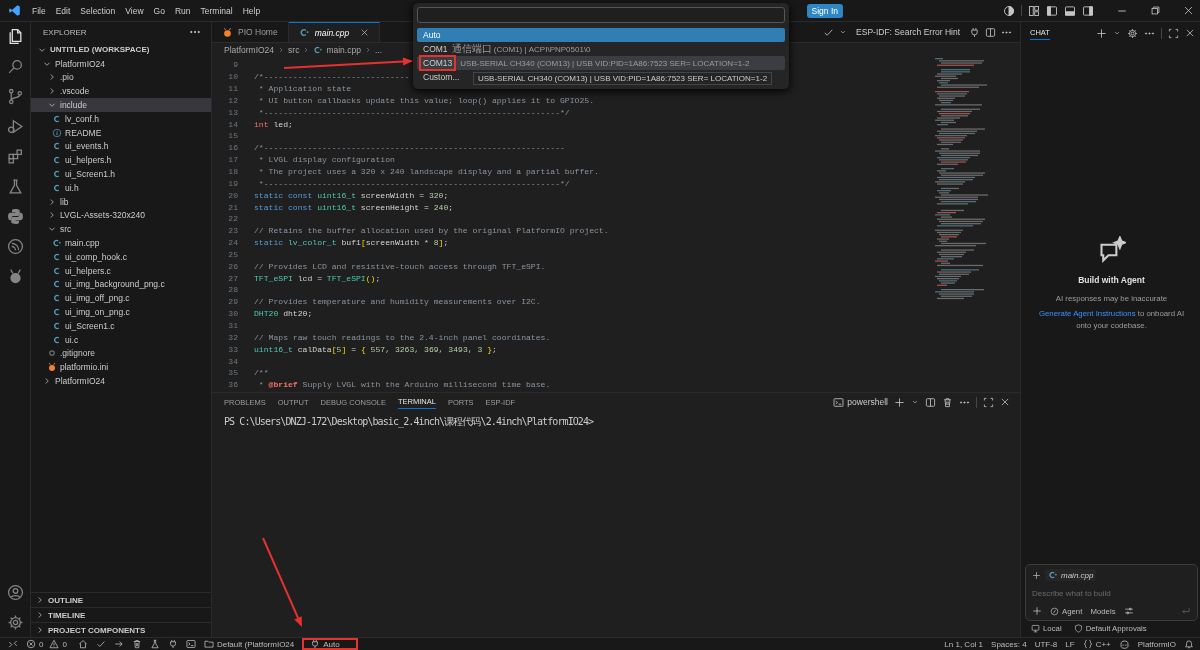  I want to click on layout-icon, so click(1034, 10).